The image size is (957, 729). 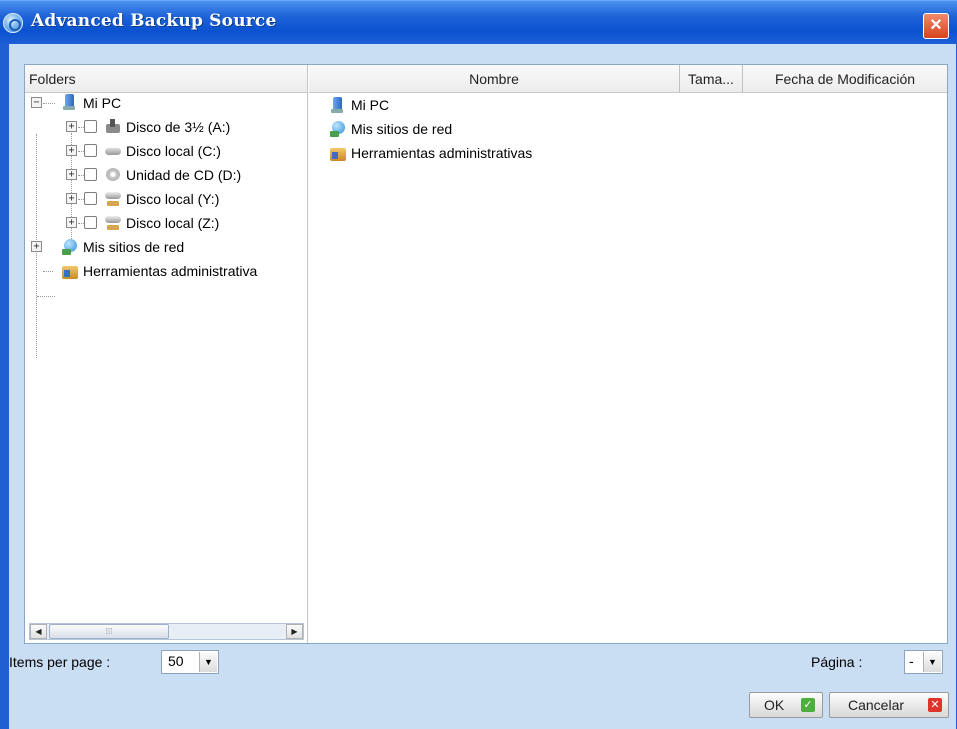 I want to click on tree-horizontal-scrollbar: ◀ ⁞⁞⁞ ▶, so click(x=166, y=631).